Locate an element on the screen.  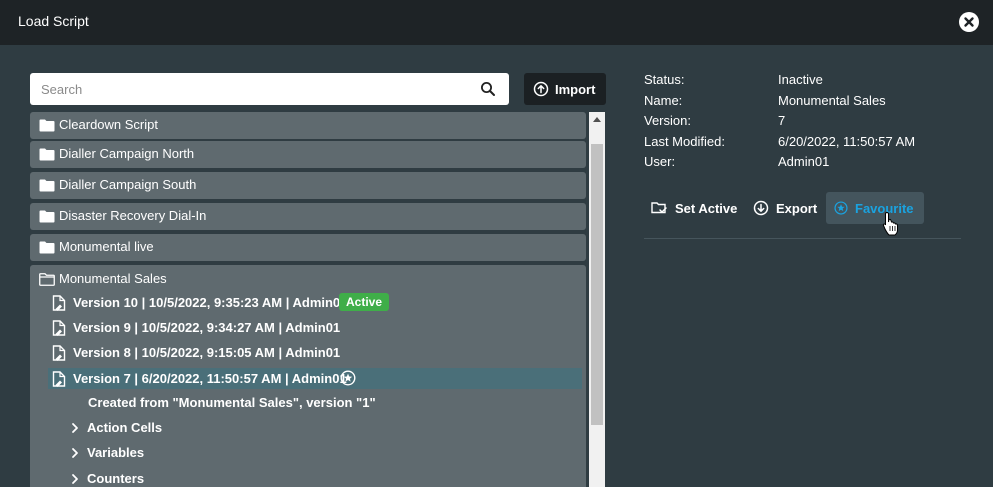
tree-folder-label: Cleardown Script is located at coordinates (108, 124).